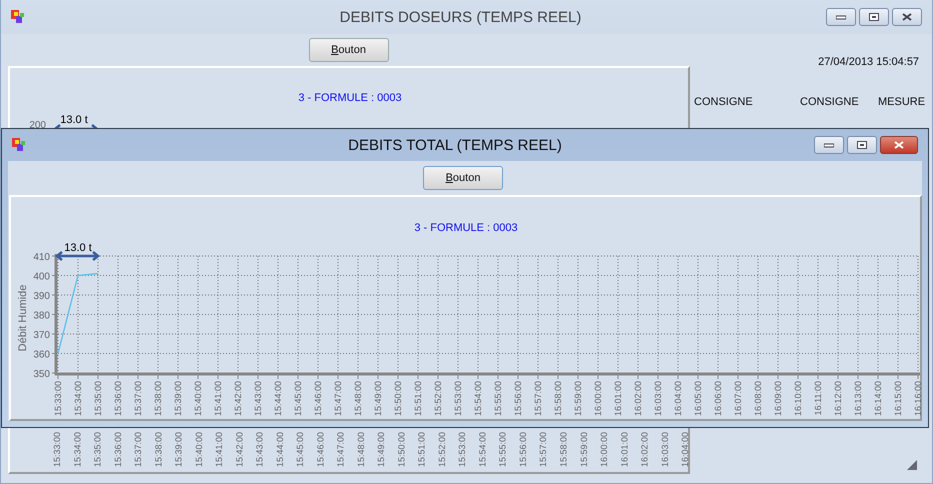  What do you see at coordinates (868, 62) in the screenshot?
I see `timestamp: 27/04/2013 15:04:57` at bounding box center [868, 62].